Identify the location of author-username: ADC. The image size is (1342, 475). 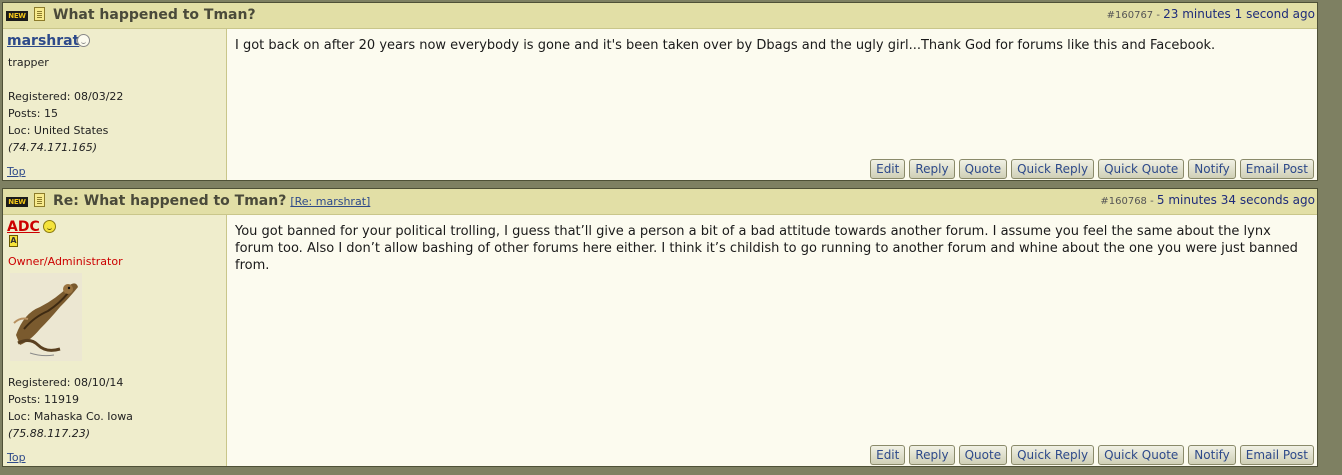
(23, 227).